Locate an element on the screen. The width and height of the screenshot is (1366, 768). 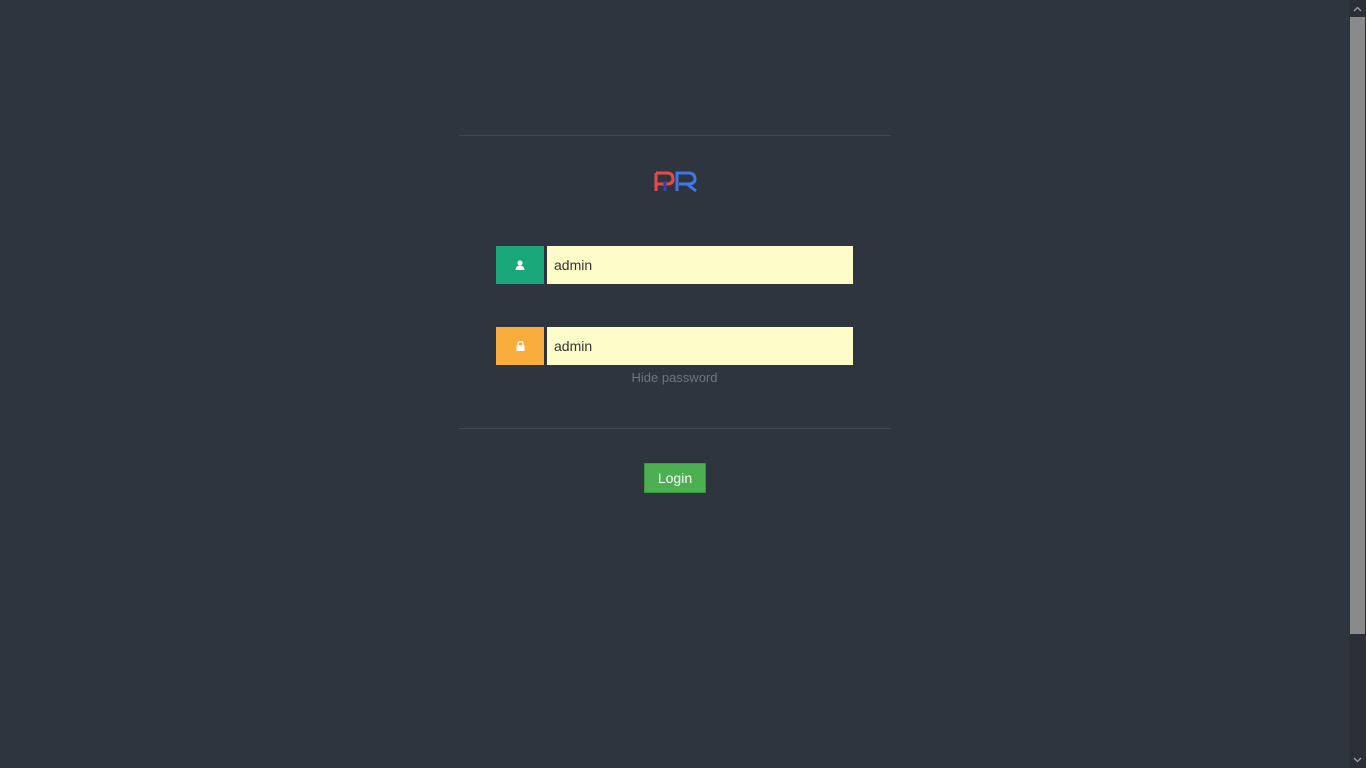
scroll-thumb is located at coordinates (1357, 325).